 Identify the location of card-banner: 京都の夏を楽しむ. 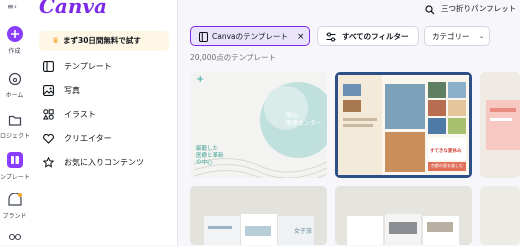
(447, 165).